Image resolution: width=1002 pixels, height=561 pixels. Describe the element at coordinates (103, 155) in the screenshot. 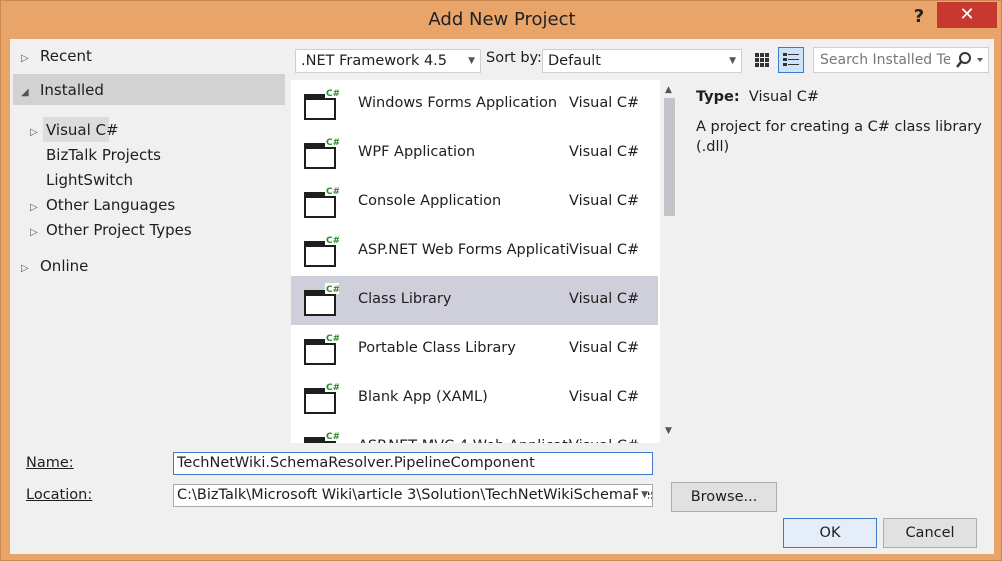

I see `tree-item-biztalk-projects: BizTalk Projects` at that location.